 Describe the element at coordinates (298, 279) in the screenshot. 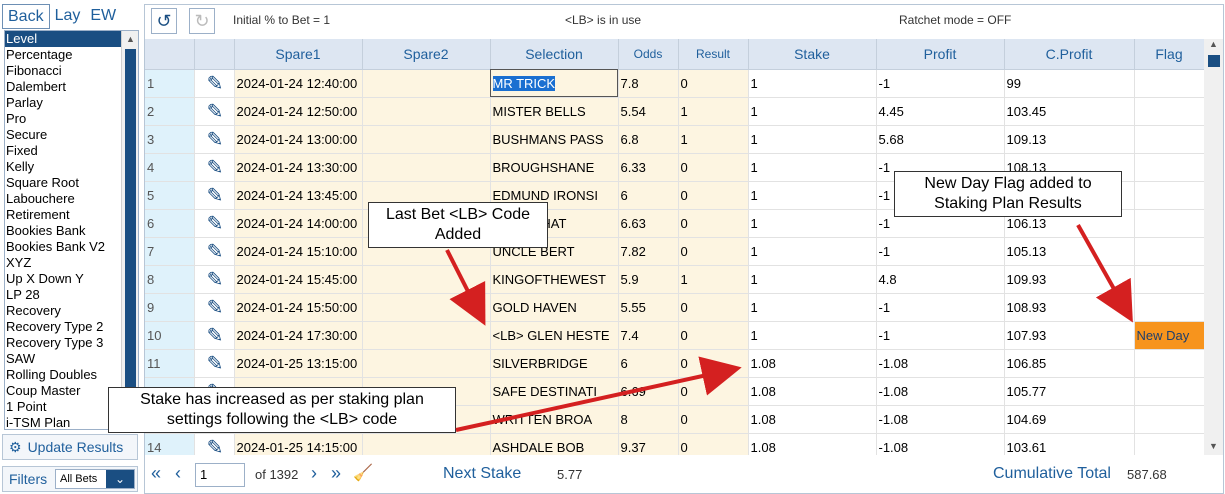

I see `spare1-cell: 2024-01-24 15:45:00` at that location.